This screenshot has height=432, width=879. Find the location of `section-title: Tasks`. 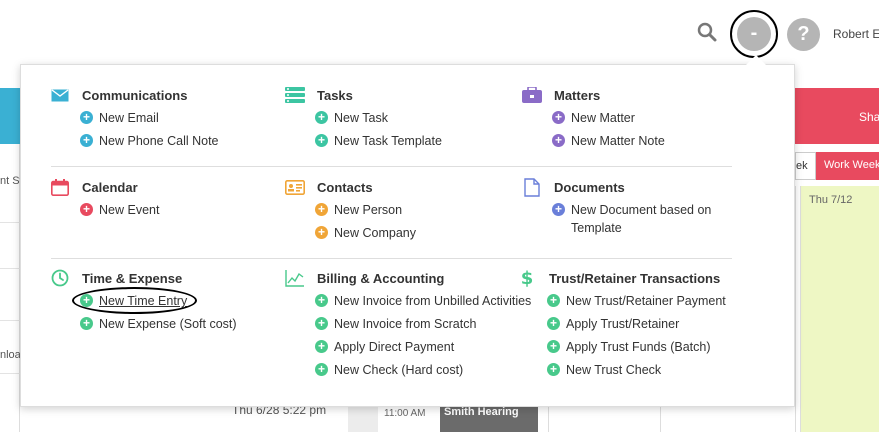

section-title: Tasks is located at coordinates (335, 95).